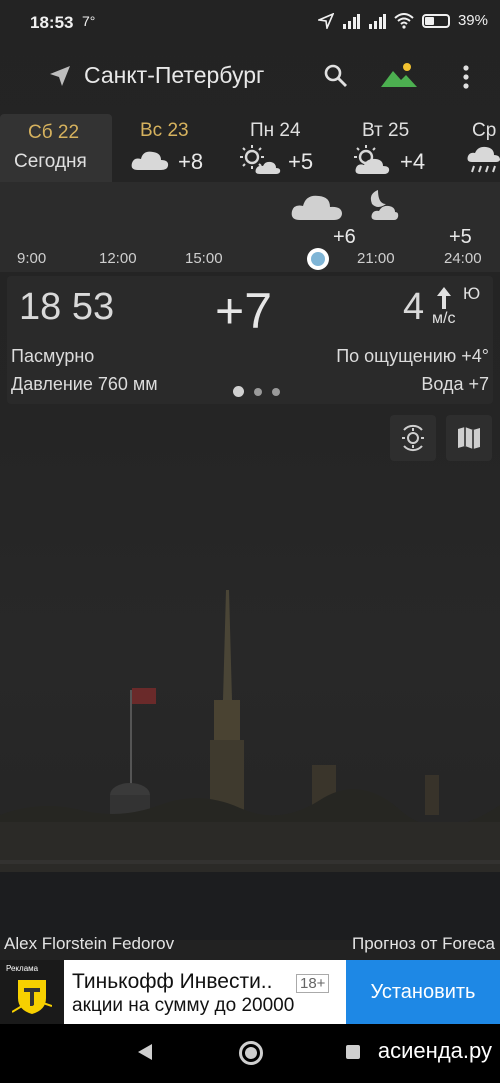  What do you see at coordinates (399, 75) in the screenshot?
I see `landscape-background-icon` at bounding box center [399, 75].